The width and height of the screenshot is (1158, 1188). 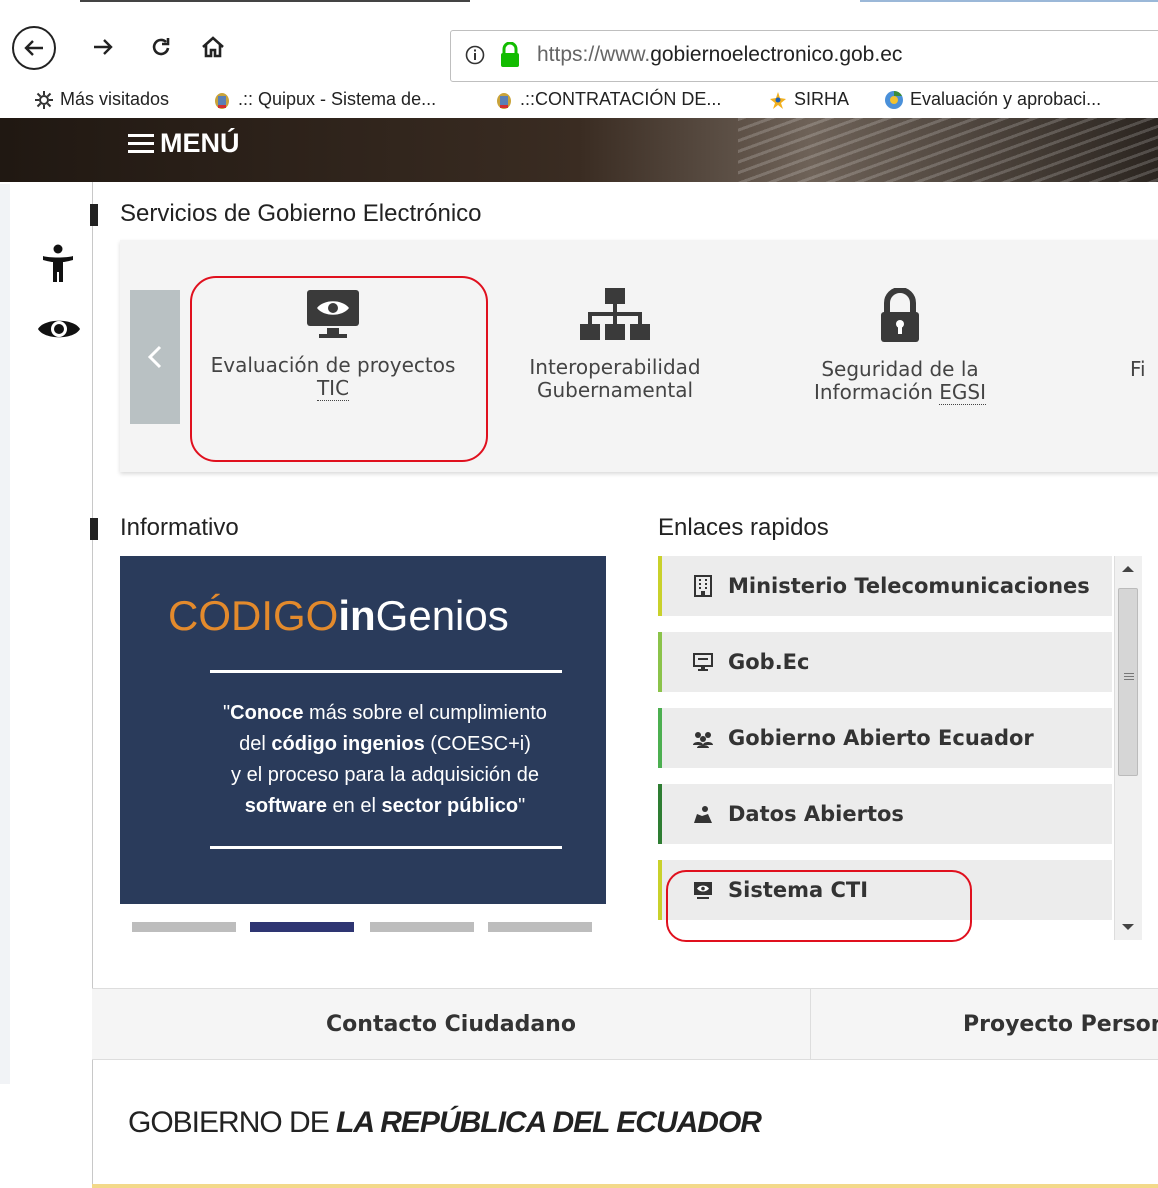 I want to click on footer-bar, so click(x=625, y=1186).